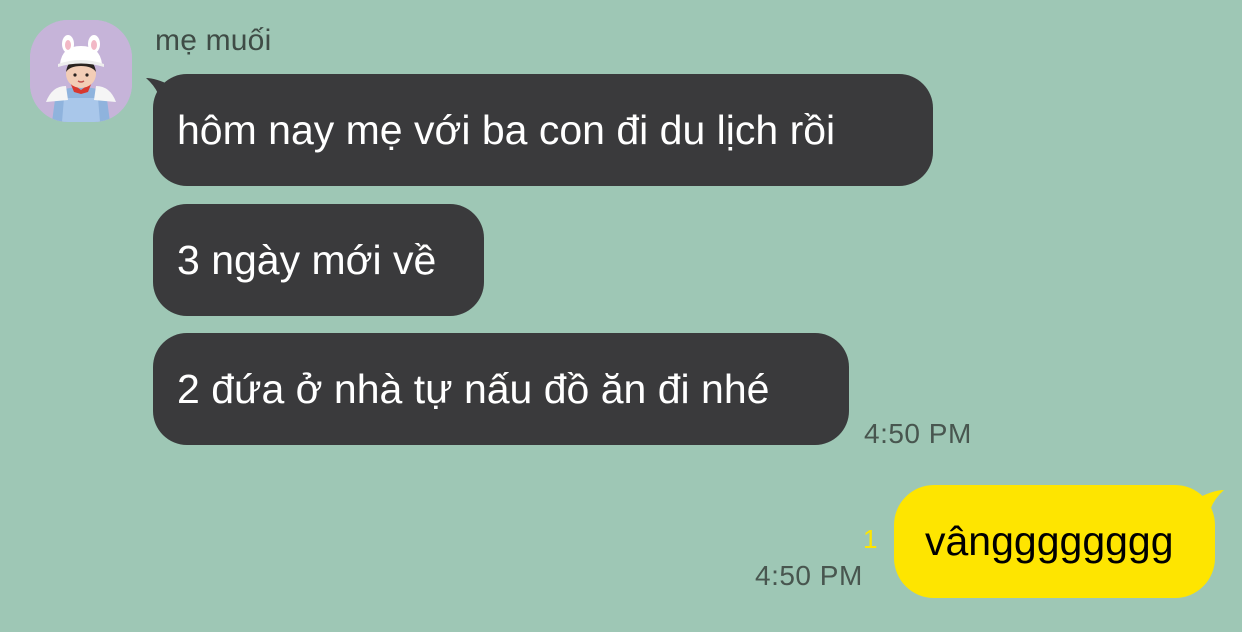  I want to click on child-avatar-icon, so click(81, 71).